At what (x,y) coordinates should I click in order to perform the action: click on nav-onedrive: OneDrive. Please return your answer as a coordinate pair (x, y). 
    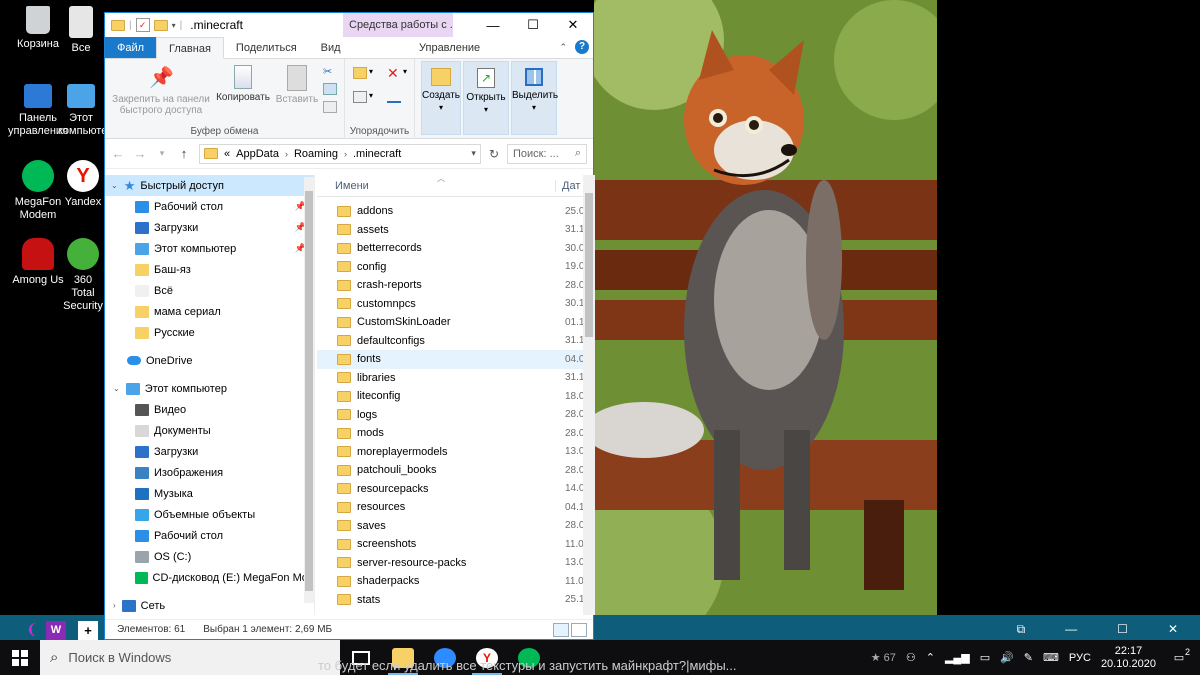
    Looking at the image, I should click on (209, 360).